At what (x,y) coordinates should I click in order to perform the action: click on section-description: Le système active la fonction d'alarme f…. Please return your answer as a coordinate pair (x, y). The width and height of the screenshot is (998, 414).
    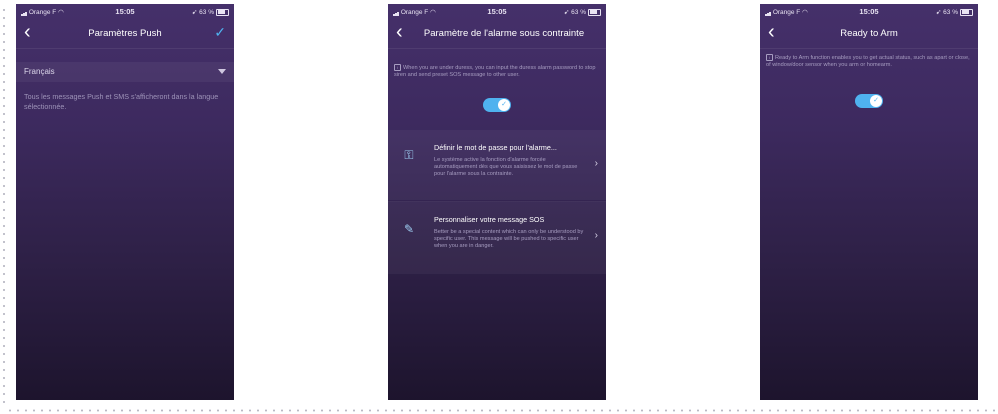
    Looking at the image, I should click on (506, 167).